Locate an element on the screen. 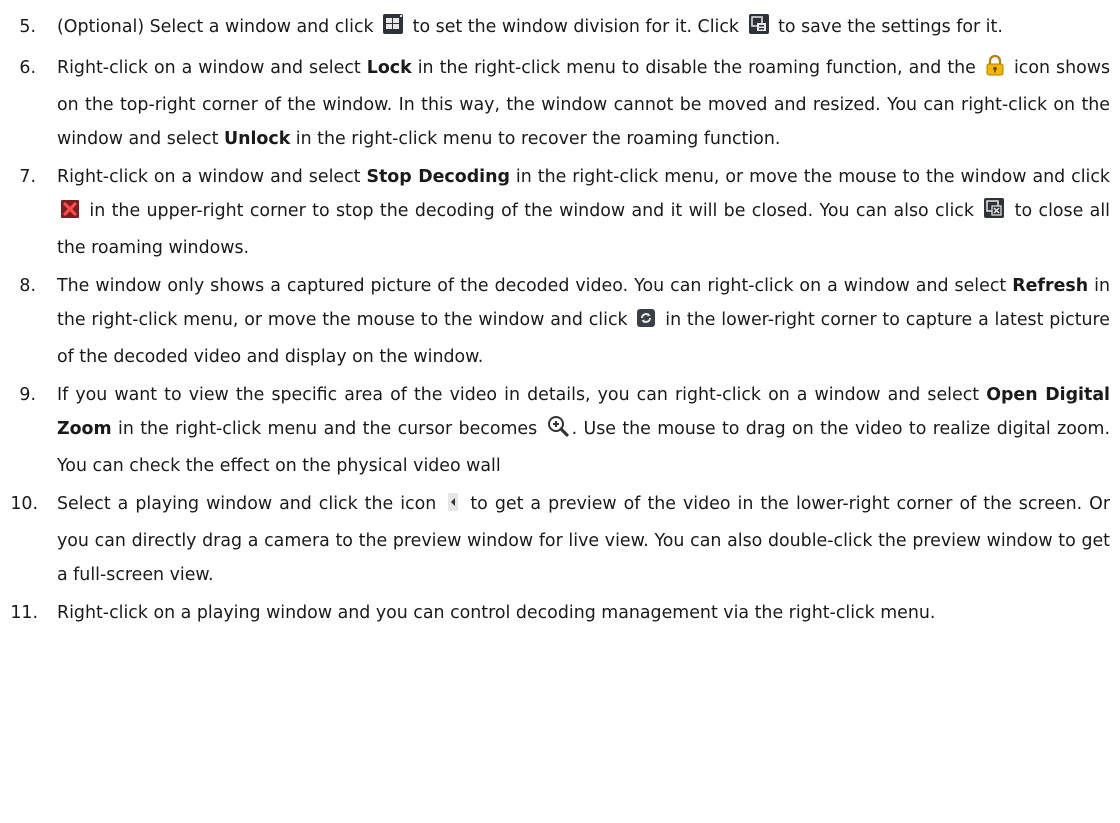 The height and width of the screenshot is (823, 1120). lock-icon is located at coordinates (995, 71).